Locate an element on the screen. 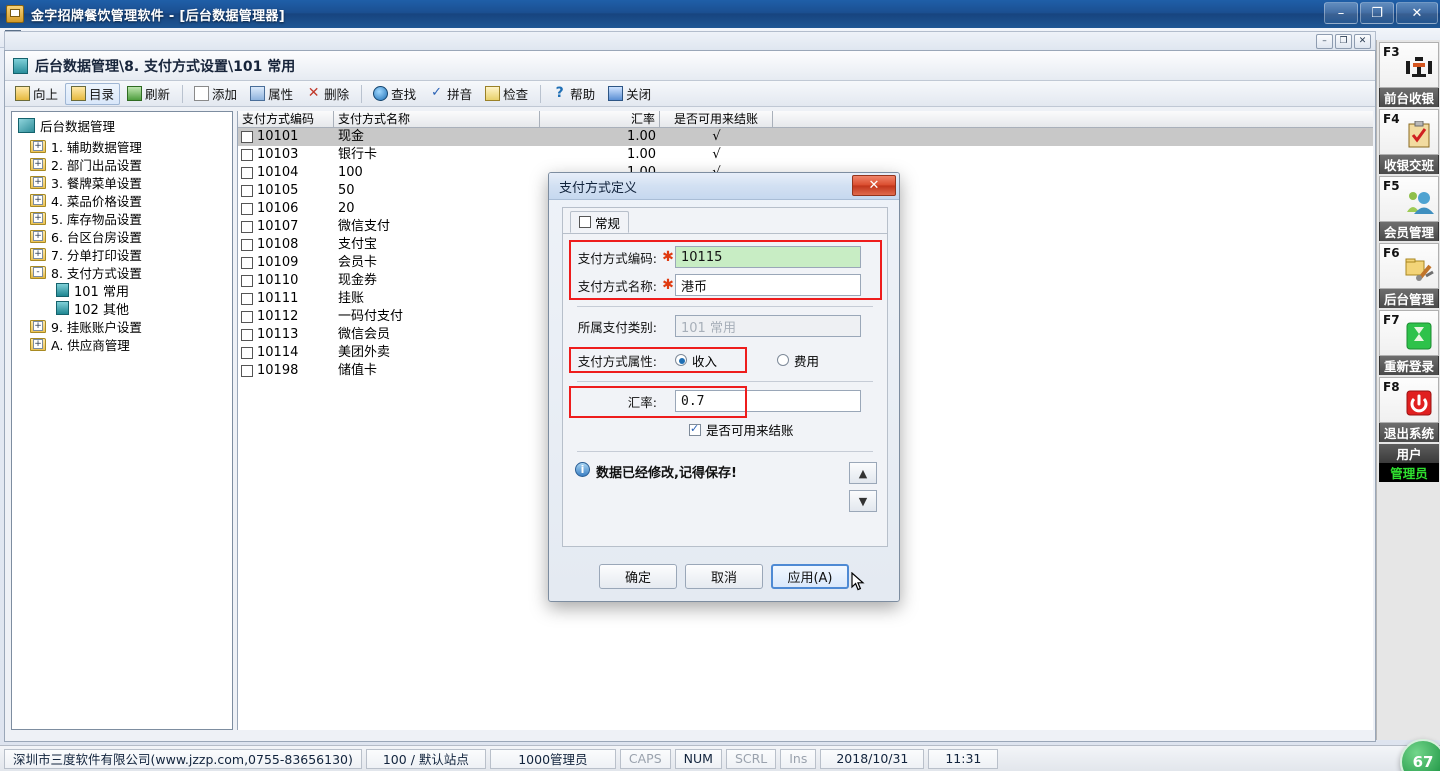  column-header-name: 支付方式名称 is located at coordinates (437, 119).